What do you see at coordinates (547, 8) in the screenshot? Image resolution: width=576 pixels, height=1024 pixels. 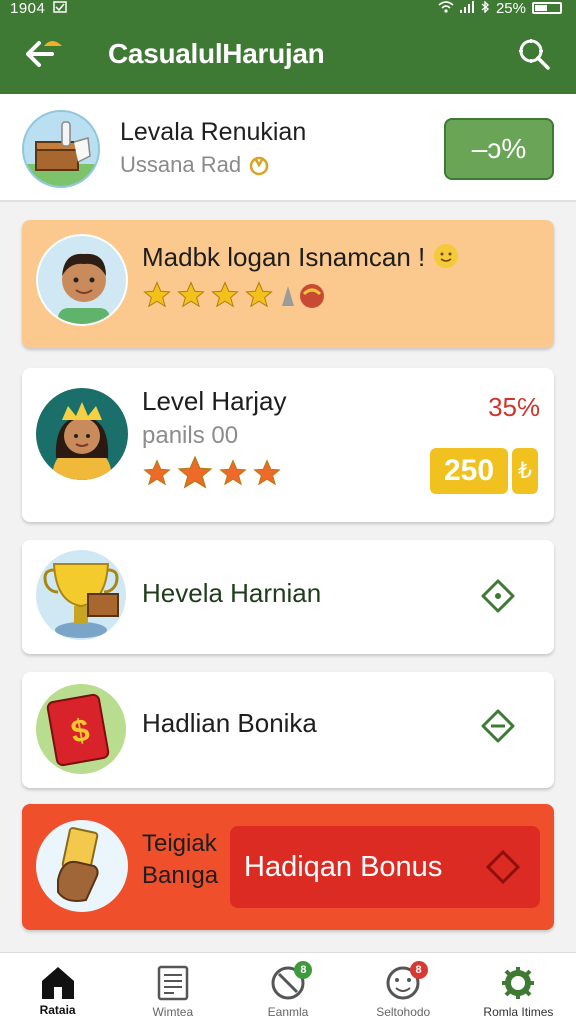 I see `battery-icon` at bounding box center [547, 8].